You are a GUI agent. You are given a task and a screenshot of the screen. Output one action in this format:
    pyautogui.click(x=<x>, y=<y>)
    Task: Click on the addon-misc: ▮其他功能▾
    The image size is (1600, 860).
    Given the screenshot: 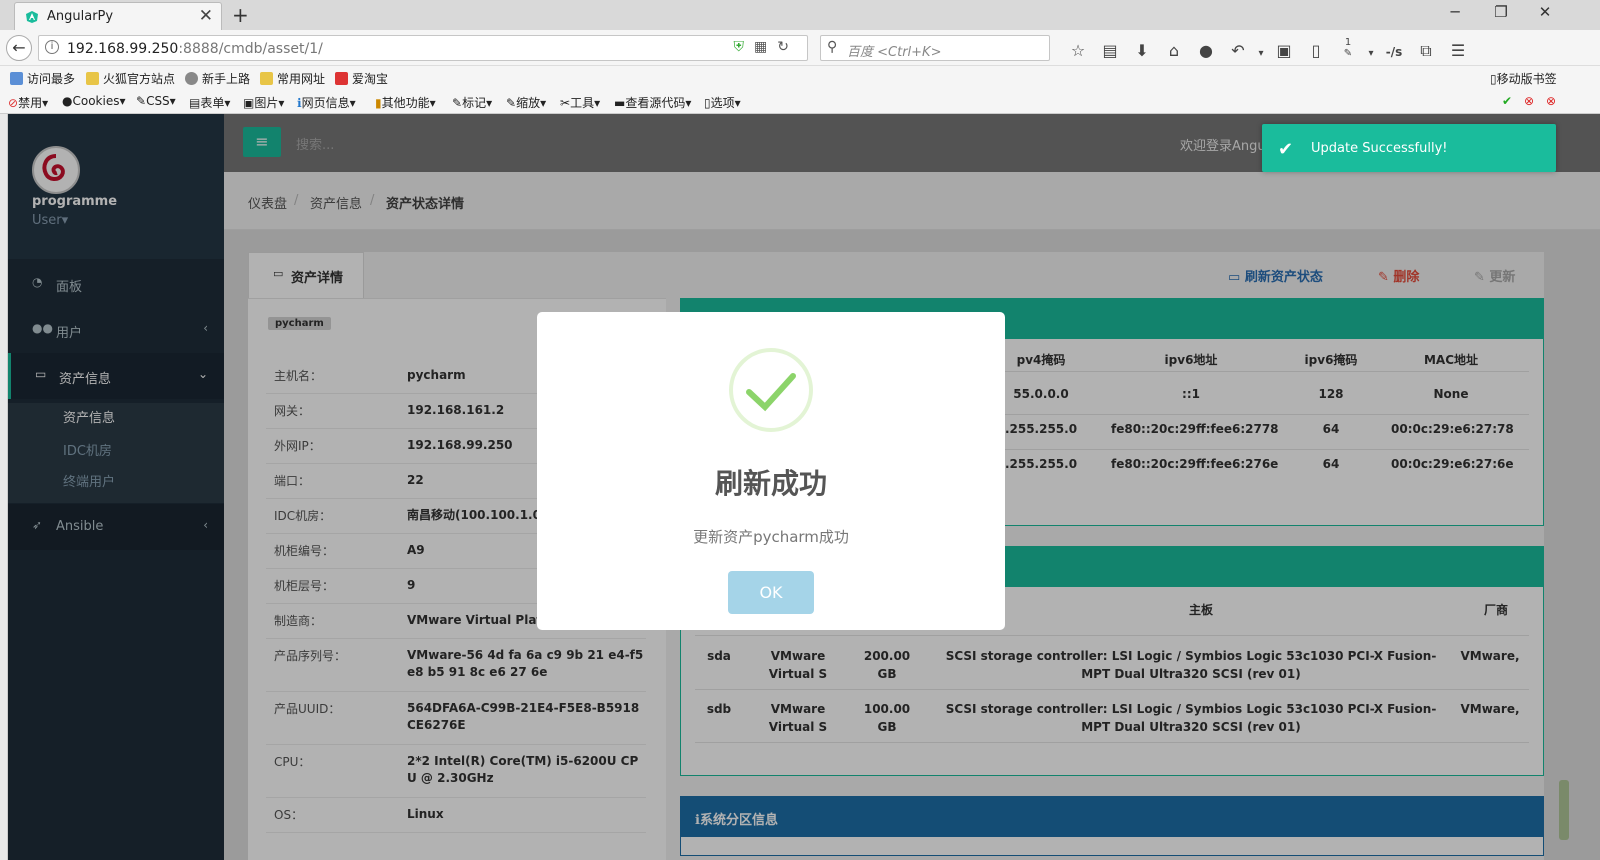 What is the action you would take?
    pyautogui.click(x=405, y=102)
    